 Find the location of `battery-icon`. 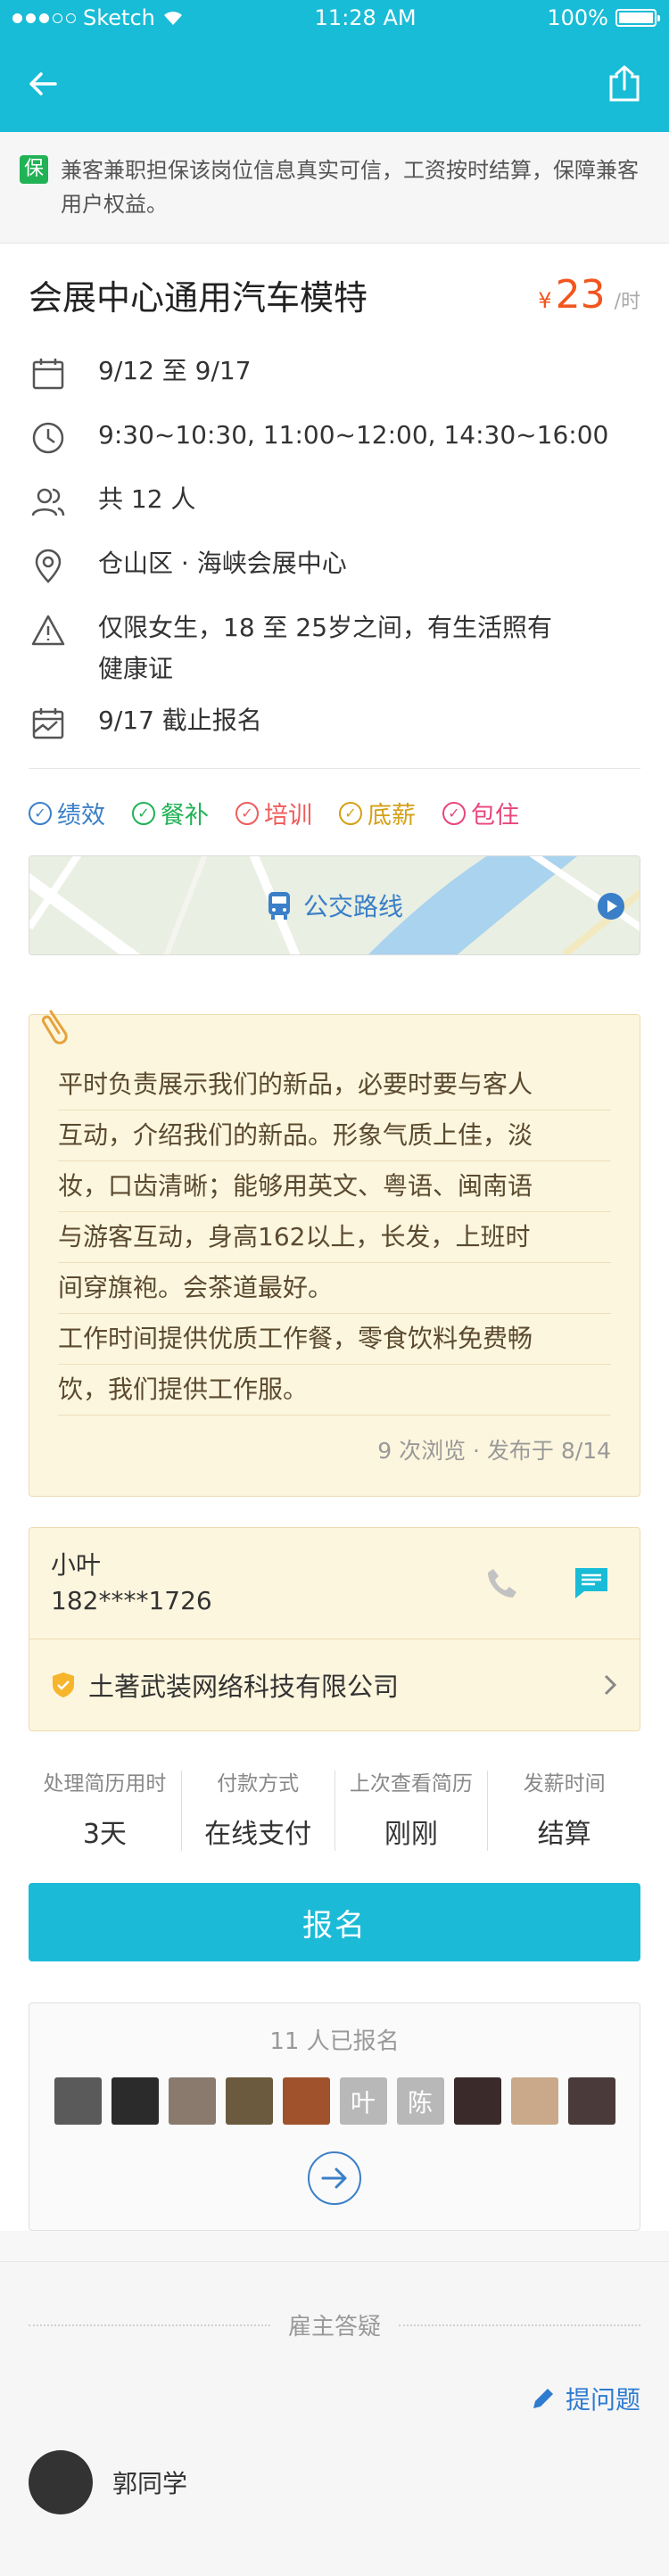

battery-icon is located at coordinates (637, 18).